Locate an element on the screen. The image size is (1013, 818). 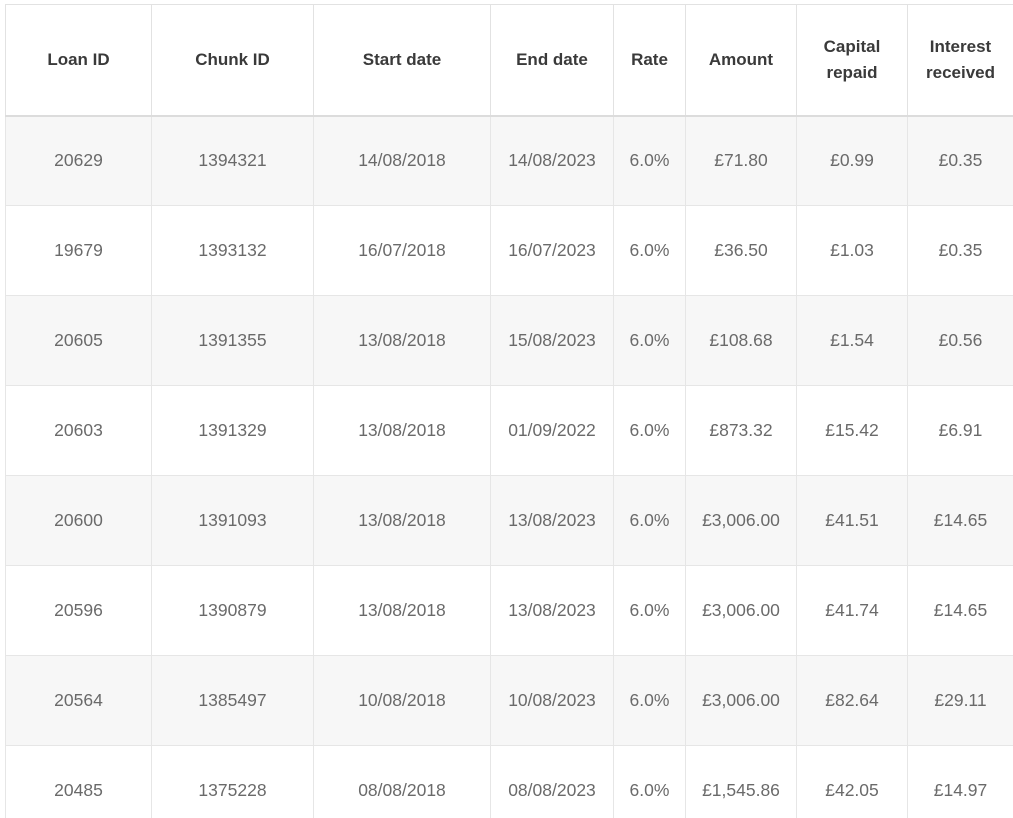
cell-chunk-id: 1391329 is located at coordinates (232, 430).